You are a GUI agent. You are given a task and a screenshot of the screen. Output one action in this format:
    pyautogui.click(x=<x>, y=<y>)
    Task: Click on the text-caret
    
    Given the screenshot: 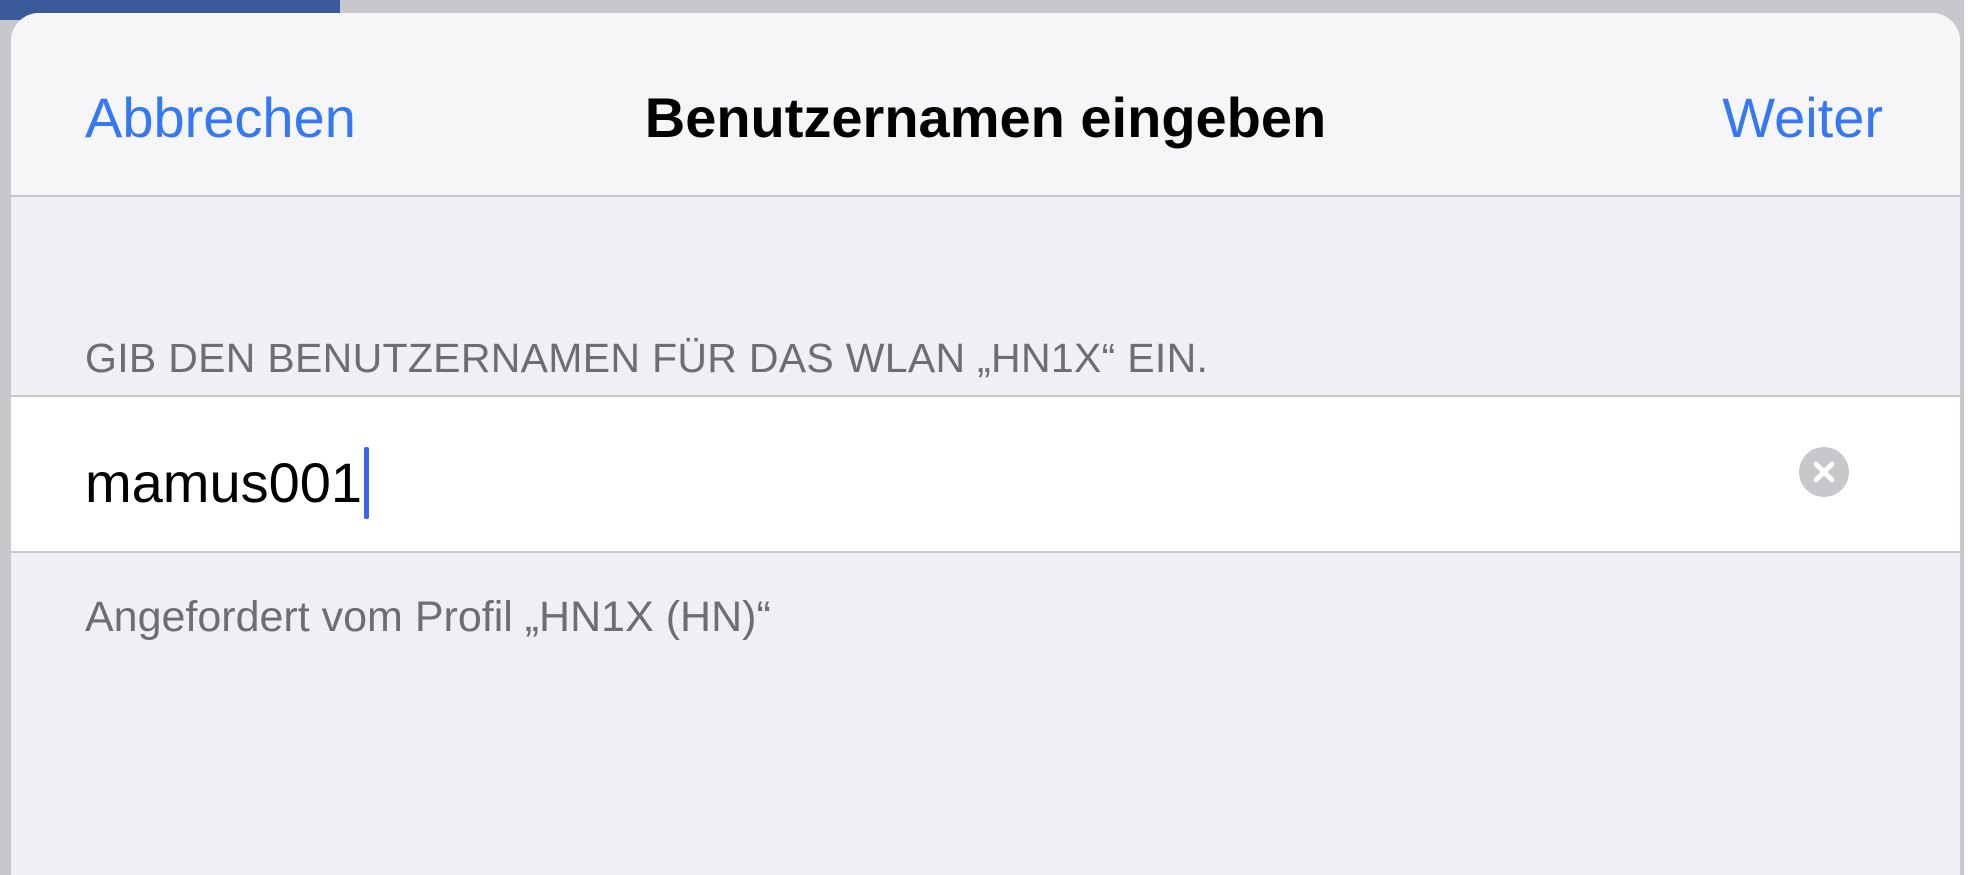 What is the action you would take?
    pyautogui.click(x=367, y=483)
    